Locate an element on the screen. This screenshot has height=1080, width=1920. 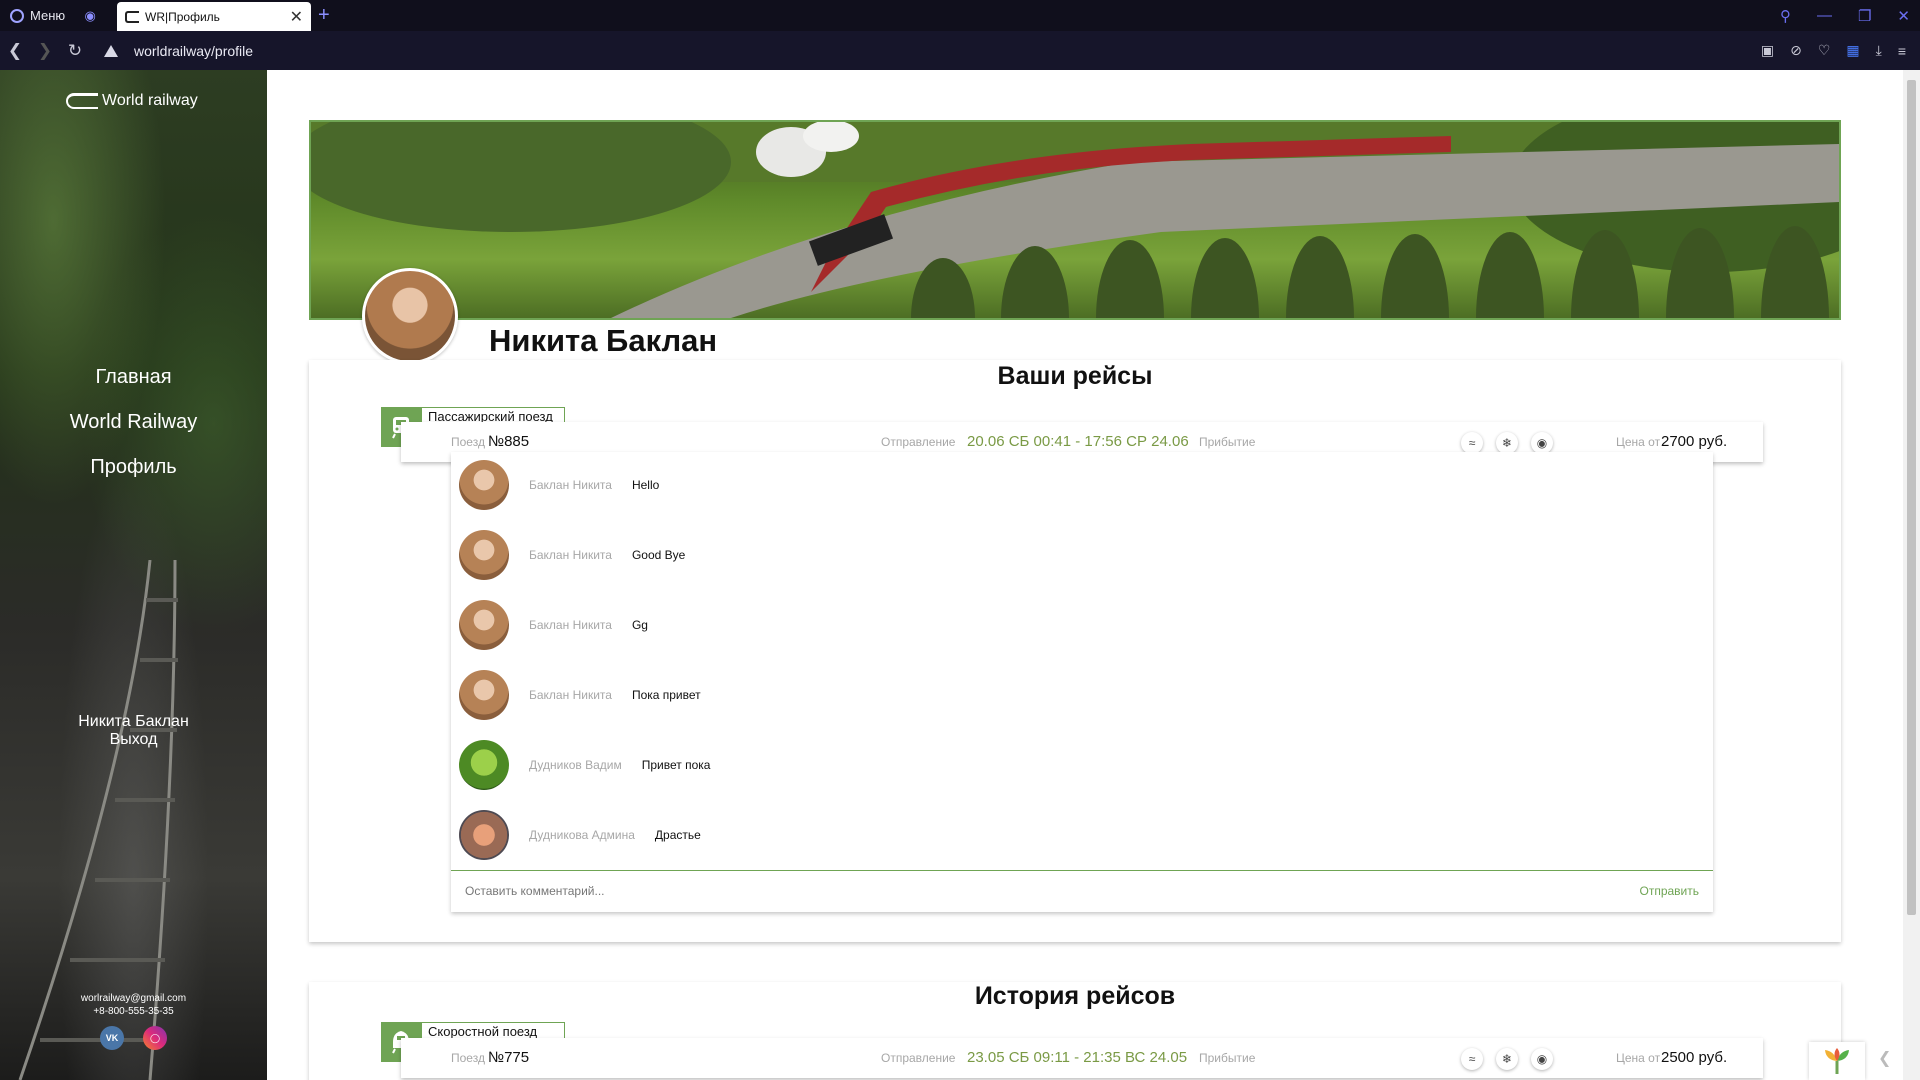
departure-caption: Отправление is located at coordinates (918, 1058).